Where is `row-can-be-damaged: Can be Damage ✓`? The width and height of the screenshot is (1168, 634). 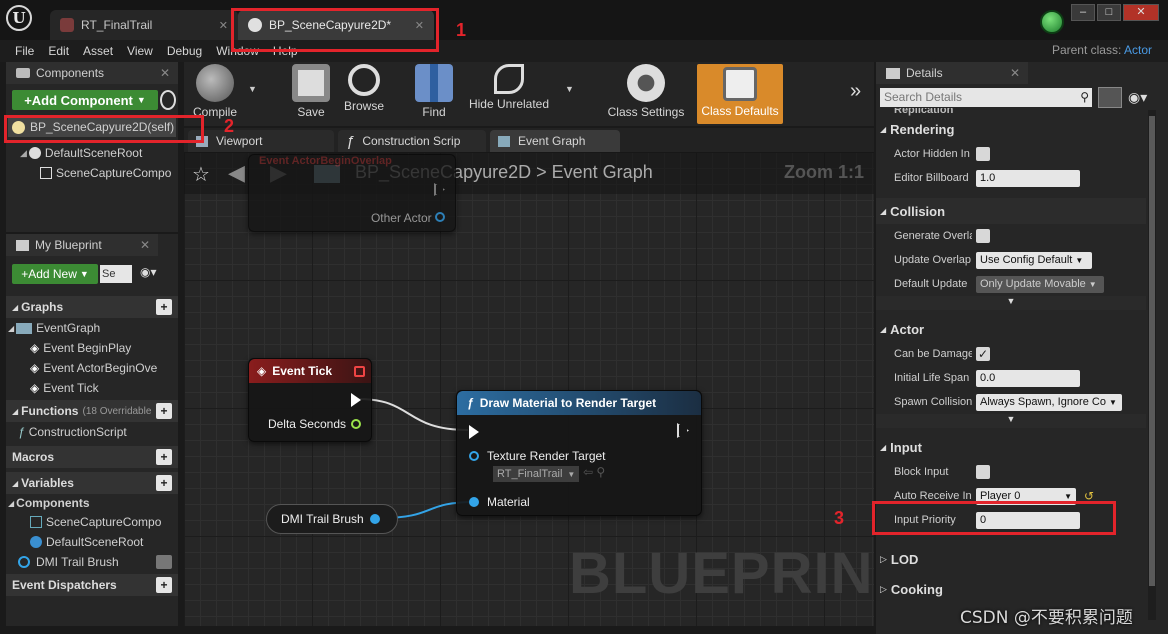
row-can-be-damaged: Can be Damage ✓ is located at coordinates (942, 354).